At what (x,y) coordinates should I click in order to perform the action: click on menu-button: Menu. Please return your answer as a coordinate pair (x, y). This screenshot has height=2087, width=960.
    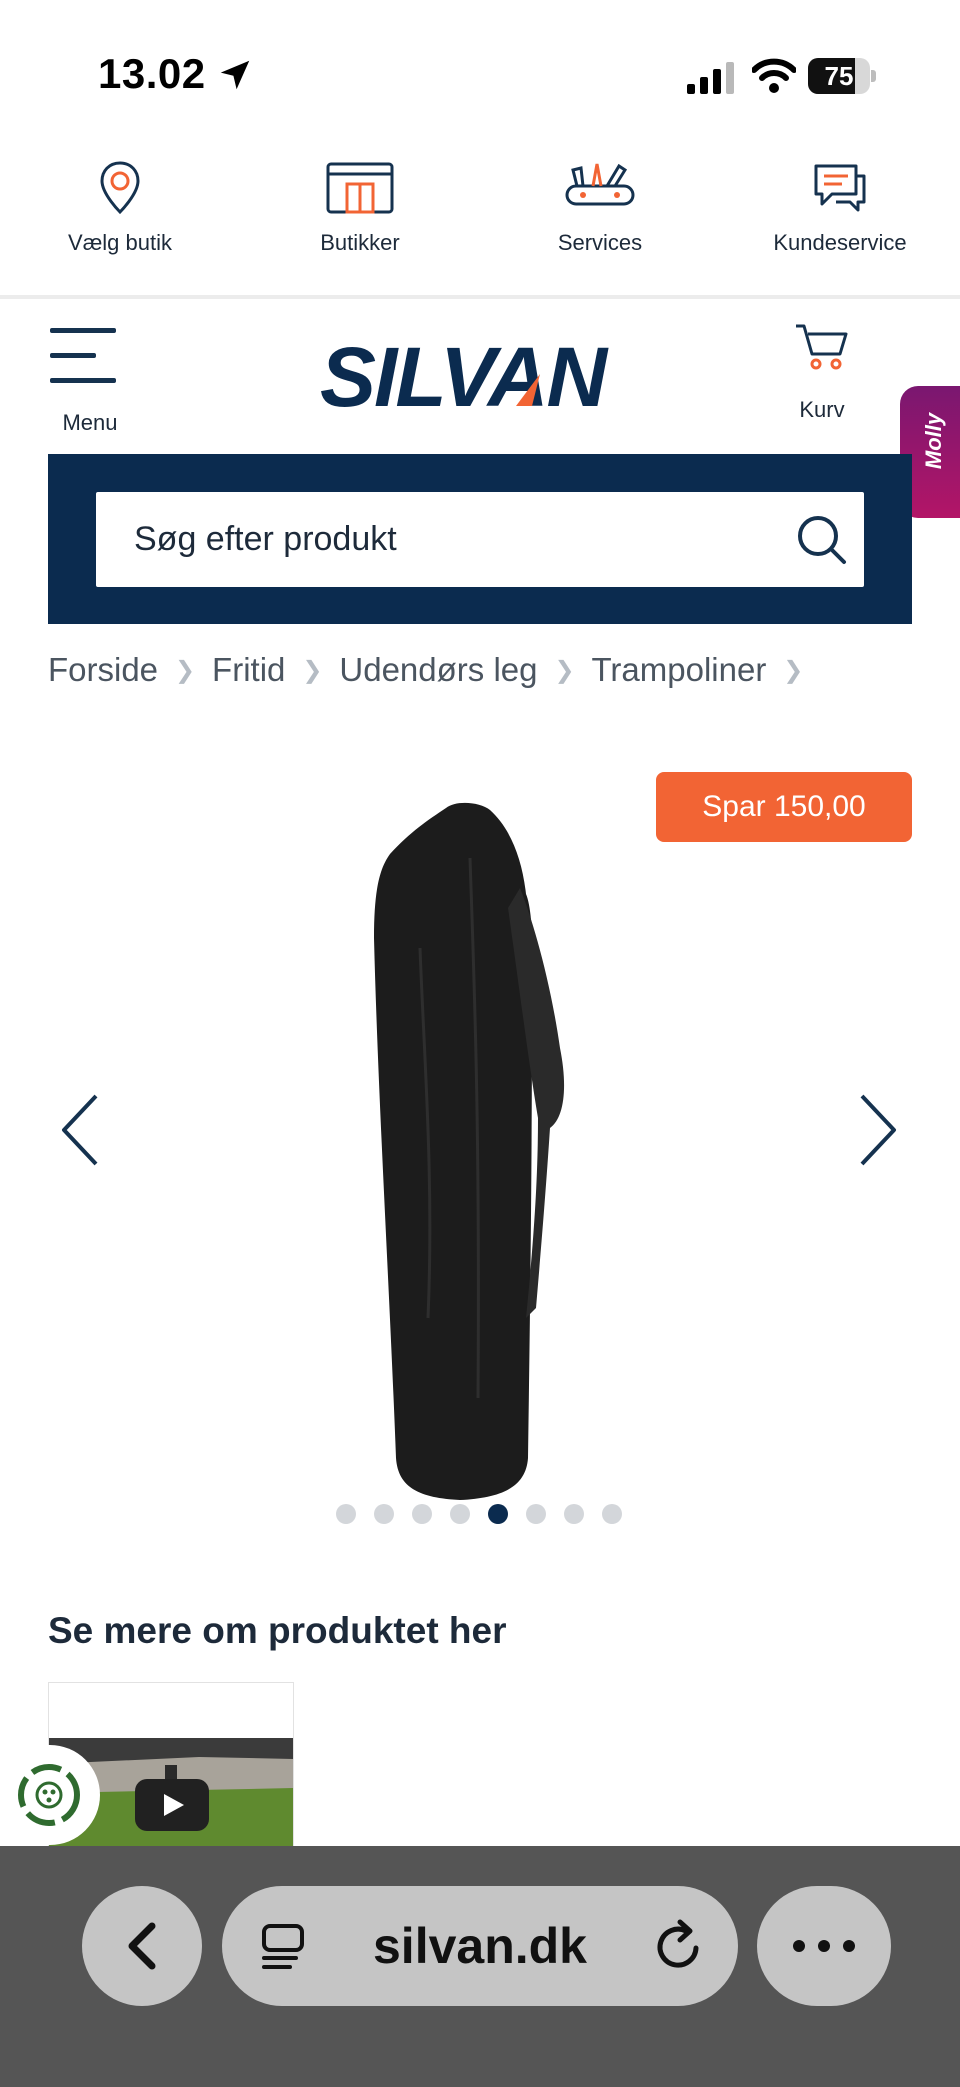
    Looking at the image, I should click on (90, 383).